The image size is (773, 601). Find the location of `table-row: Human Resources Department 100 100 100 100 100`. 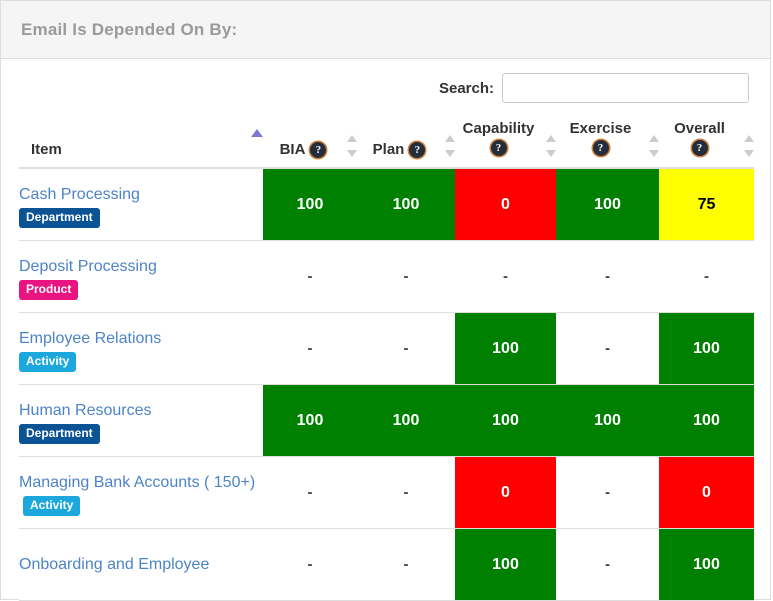

table-row: Human Resources Department 100 100 100 100 100 is located at coordinates (386, 420).